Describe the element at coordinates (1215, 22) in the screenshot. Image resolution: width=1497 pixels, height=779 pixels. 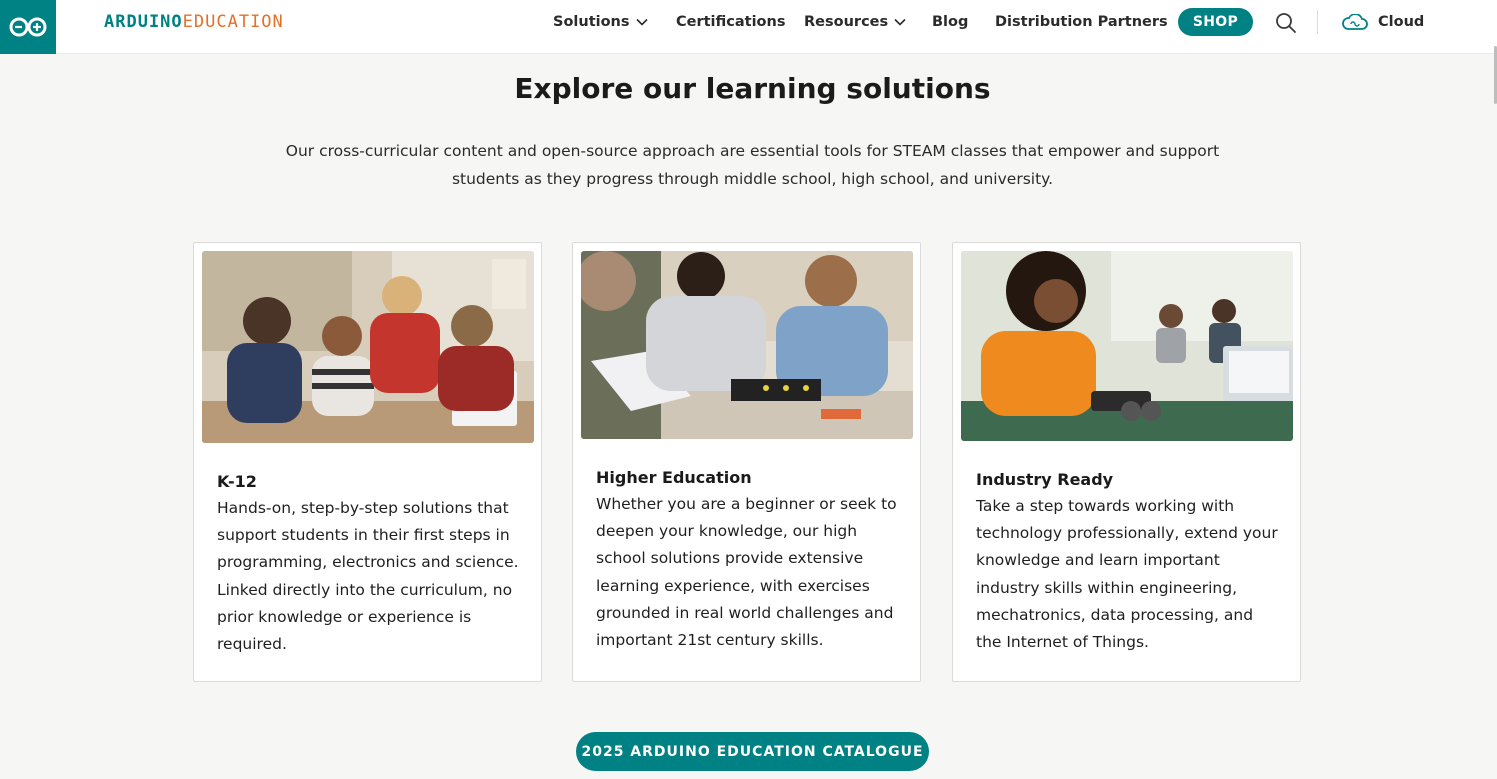
I see `shop-button: SHOP` at that location.